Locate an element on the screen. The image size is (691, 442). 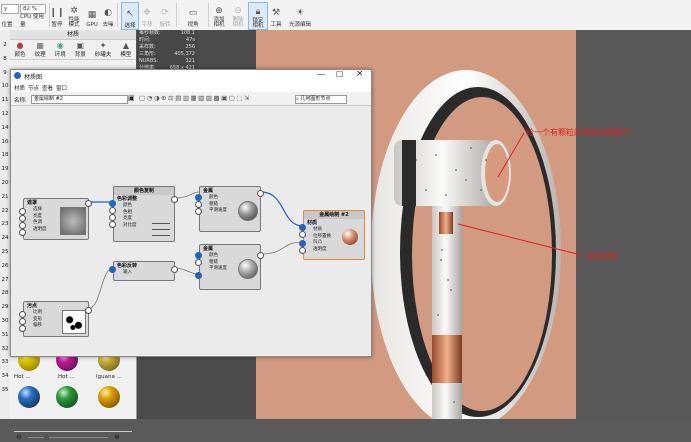
strip-row: 35 is located at coordinates (5, 390).